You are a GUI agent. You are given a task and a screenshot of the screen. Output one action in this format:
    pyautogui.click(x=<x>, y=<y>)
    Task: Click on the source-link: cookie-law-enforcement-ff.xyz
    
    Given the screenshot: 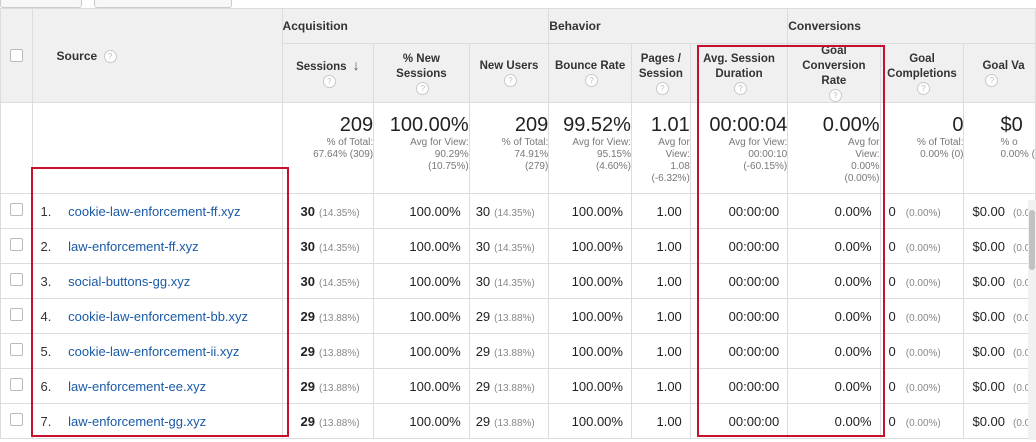 What is the action you would take?
    pyautogui.click(x=154, y=211)
    